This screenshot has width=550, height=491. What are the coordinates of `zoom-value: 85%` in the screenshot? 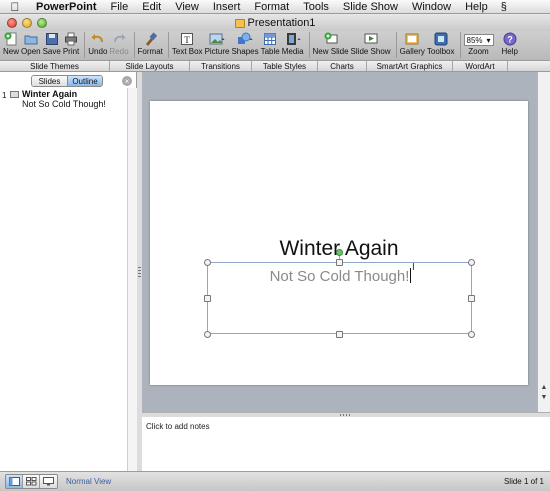 It's located at (474, 40).